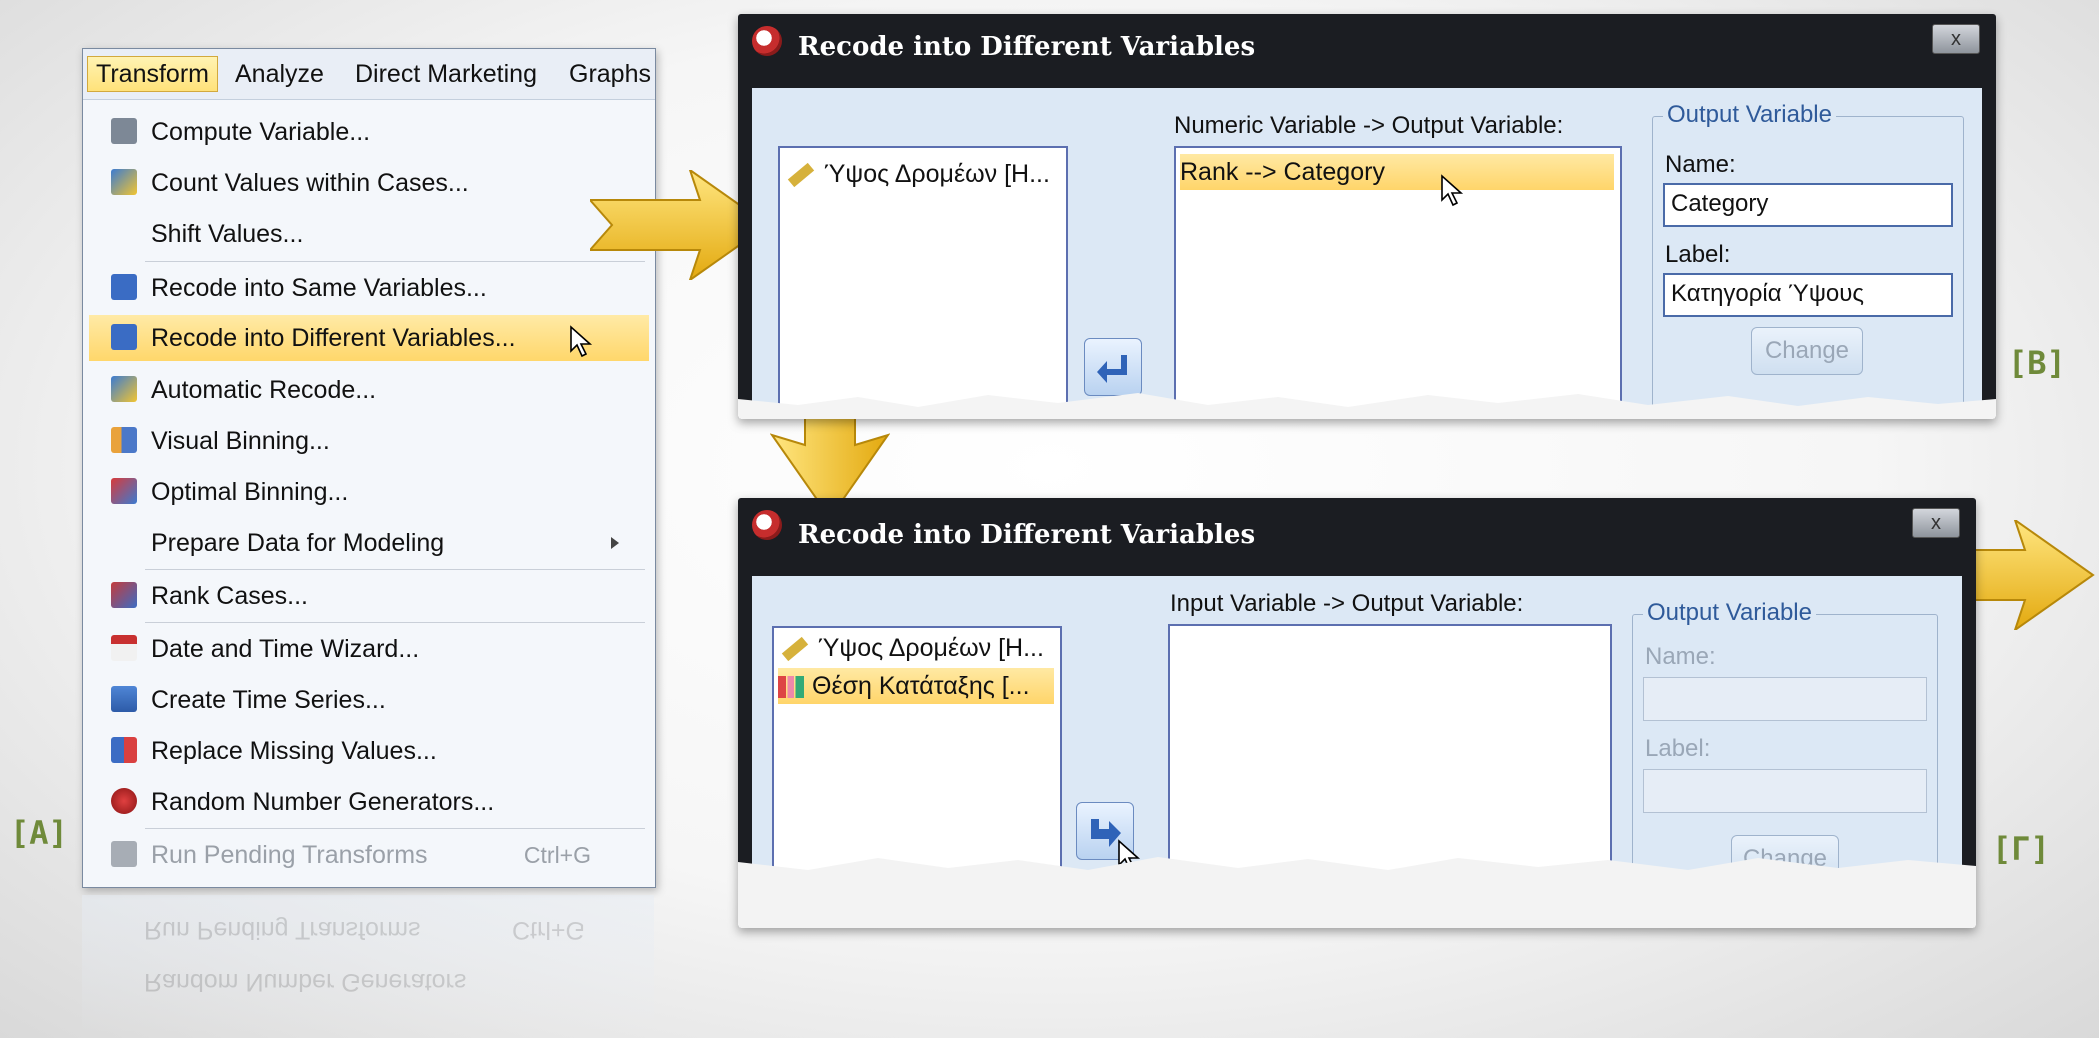  What do you see at coordinates (791, 687) in the screenshot?
I see `ordinal-bars-icon` at bounding box center [791, 687].